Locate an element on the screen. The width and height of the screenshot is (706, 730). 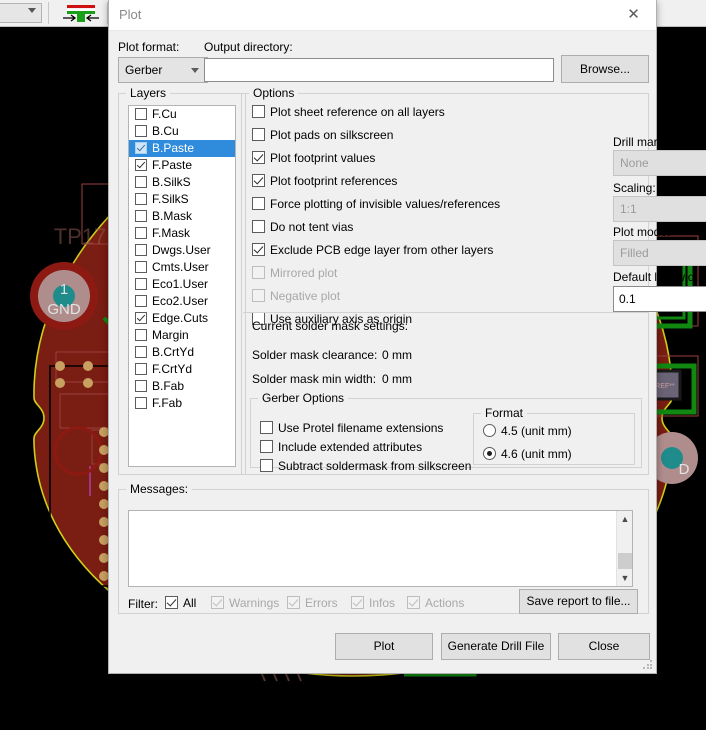
filter-checkbox-all: All is located at coordinates (180, 603).